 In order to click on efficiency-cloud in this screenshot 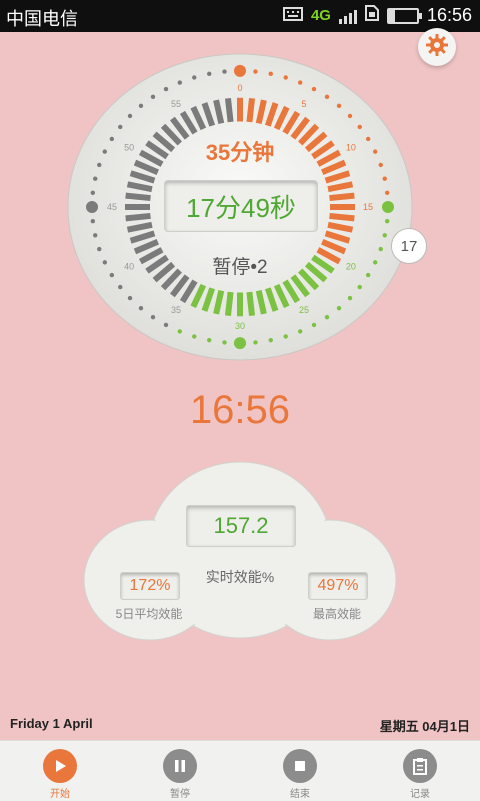, I will do `click(240, 551)`.